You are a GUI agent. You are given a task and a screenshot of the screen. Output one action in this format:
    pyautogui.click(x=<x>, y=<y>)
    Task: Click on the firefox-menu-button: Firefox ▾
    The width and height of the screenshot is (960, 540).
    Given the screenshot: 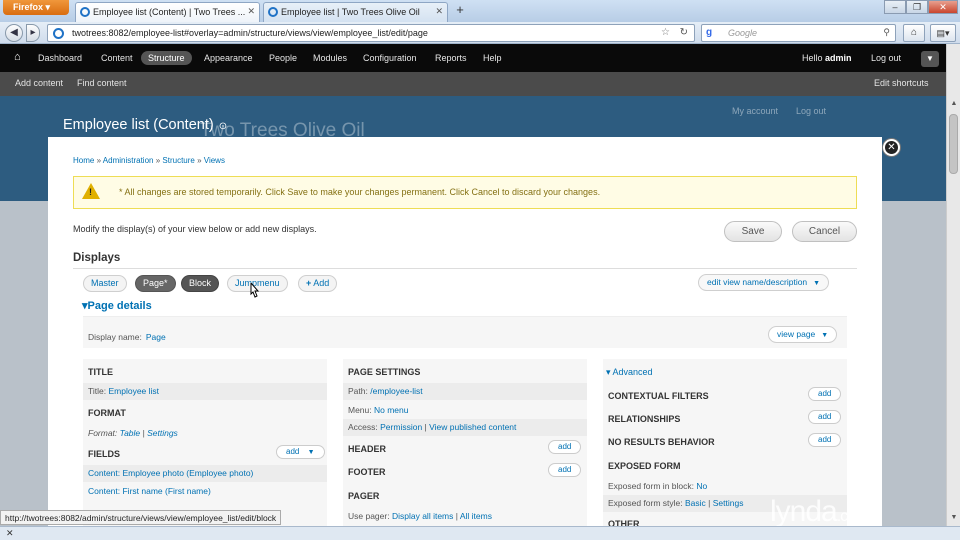 What is the action you would take?
    pyautogui.click(x=36, y=7)
    